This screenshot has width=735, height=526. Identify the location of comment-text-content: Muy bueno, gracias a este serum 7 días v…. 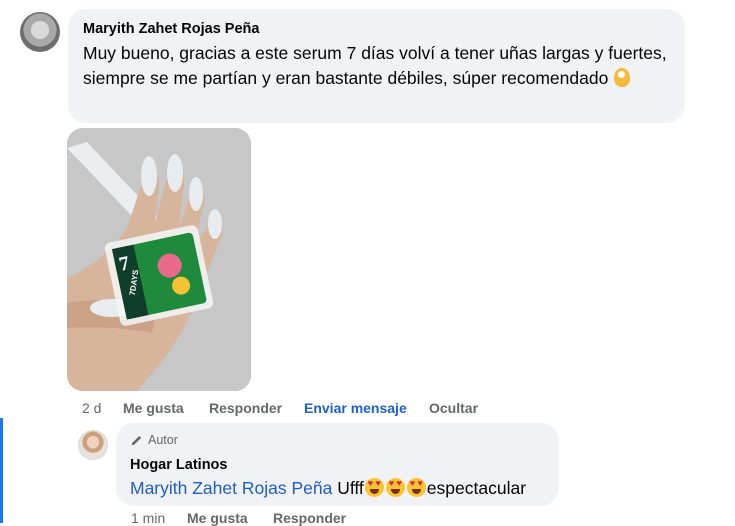
(375, 65).